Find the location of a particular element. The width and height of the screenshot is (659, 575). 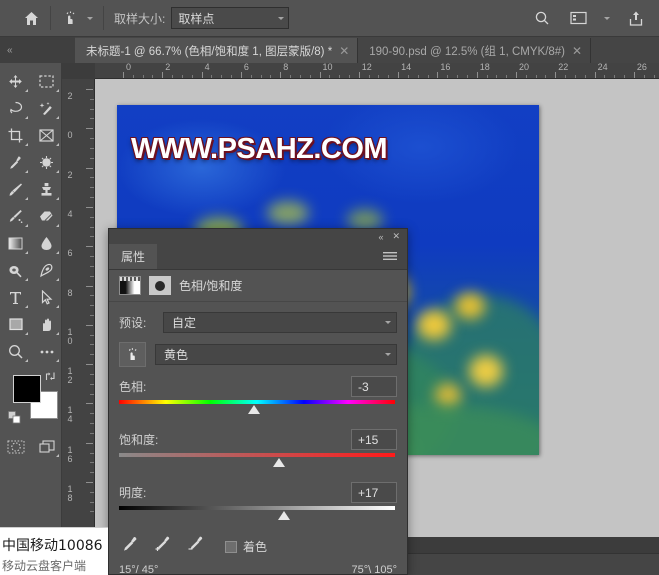

magic-wand-tool is located at coordinates (46, 108).